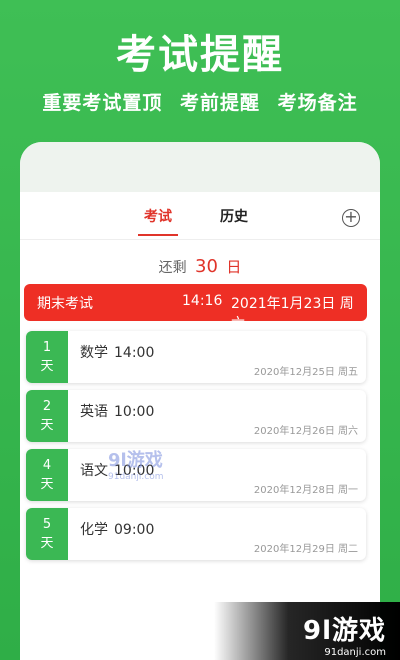 The height and width of the screenshot is (660, 400). I want to click on exam-time: 10:00, so click(134, 412).